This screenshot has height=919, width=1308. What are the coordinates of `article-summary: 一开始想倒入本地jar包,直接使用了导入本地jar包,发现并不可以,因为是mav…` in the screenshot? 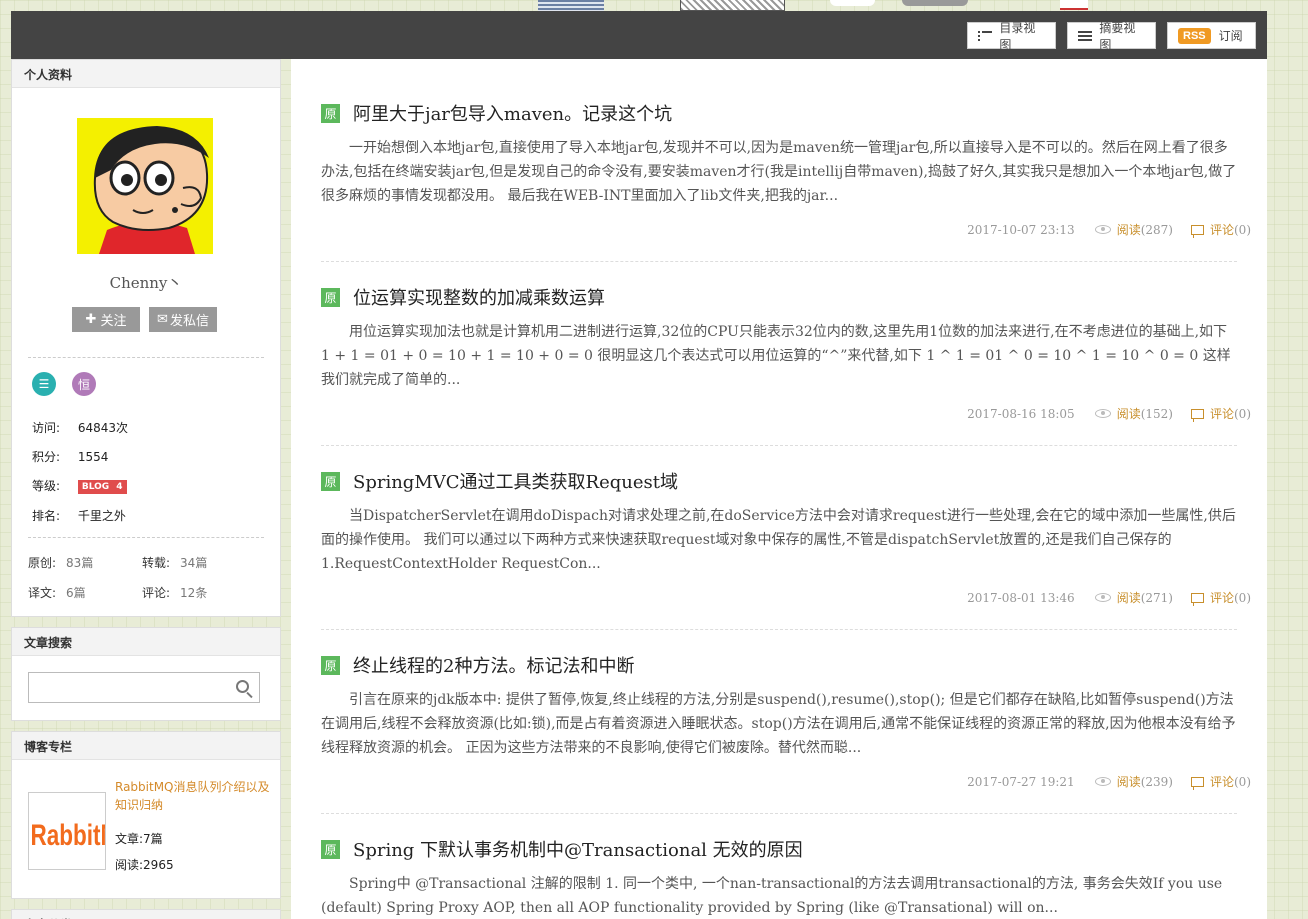 It's located at (779, 172).